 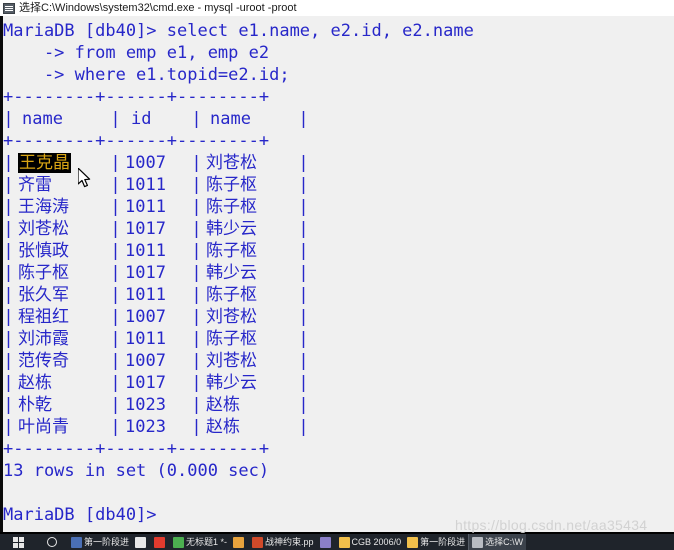 I want to click on powerpoint-icon, so click(x=258, y=542).